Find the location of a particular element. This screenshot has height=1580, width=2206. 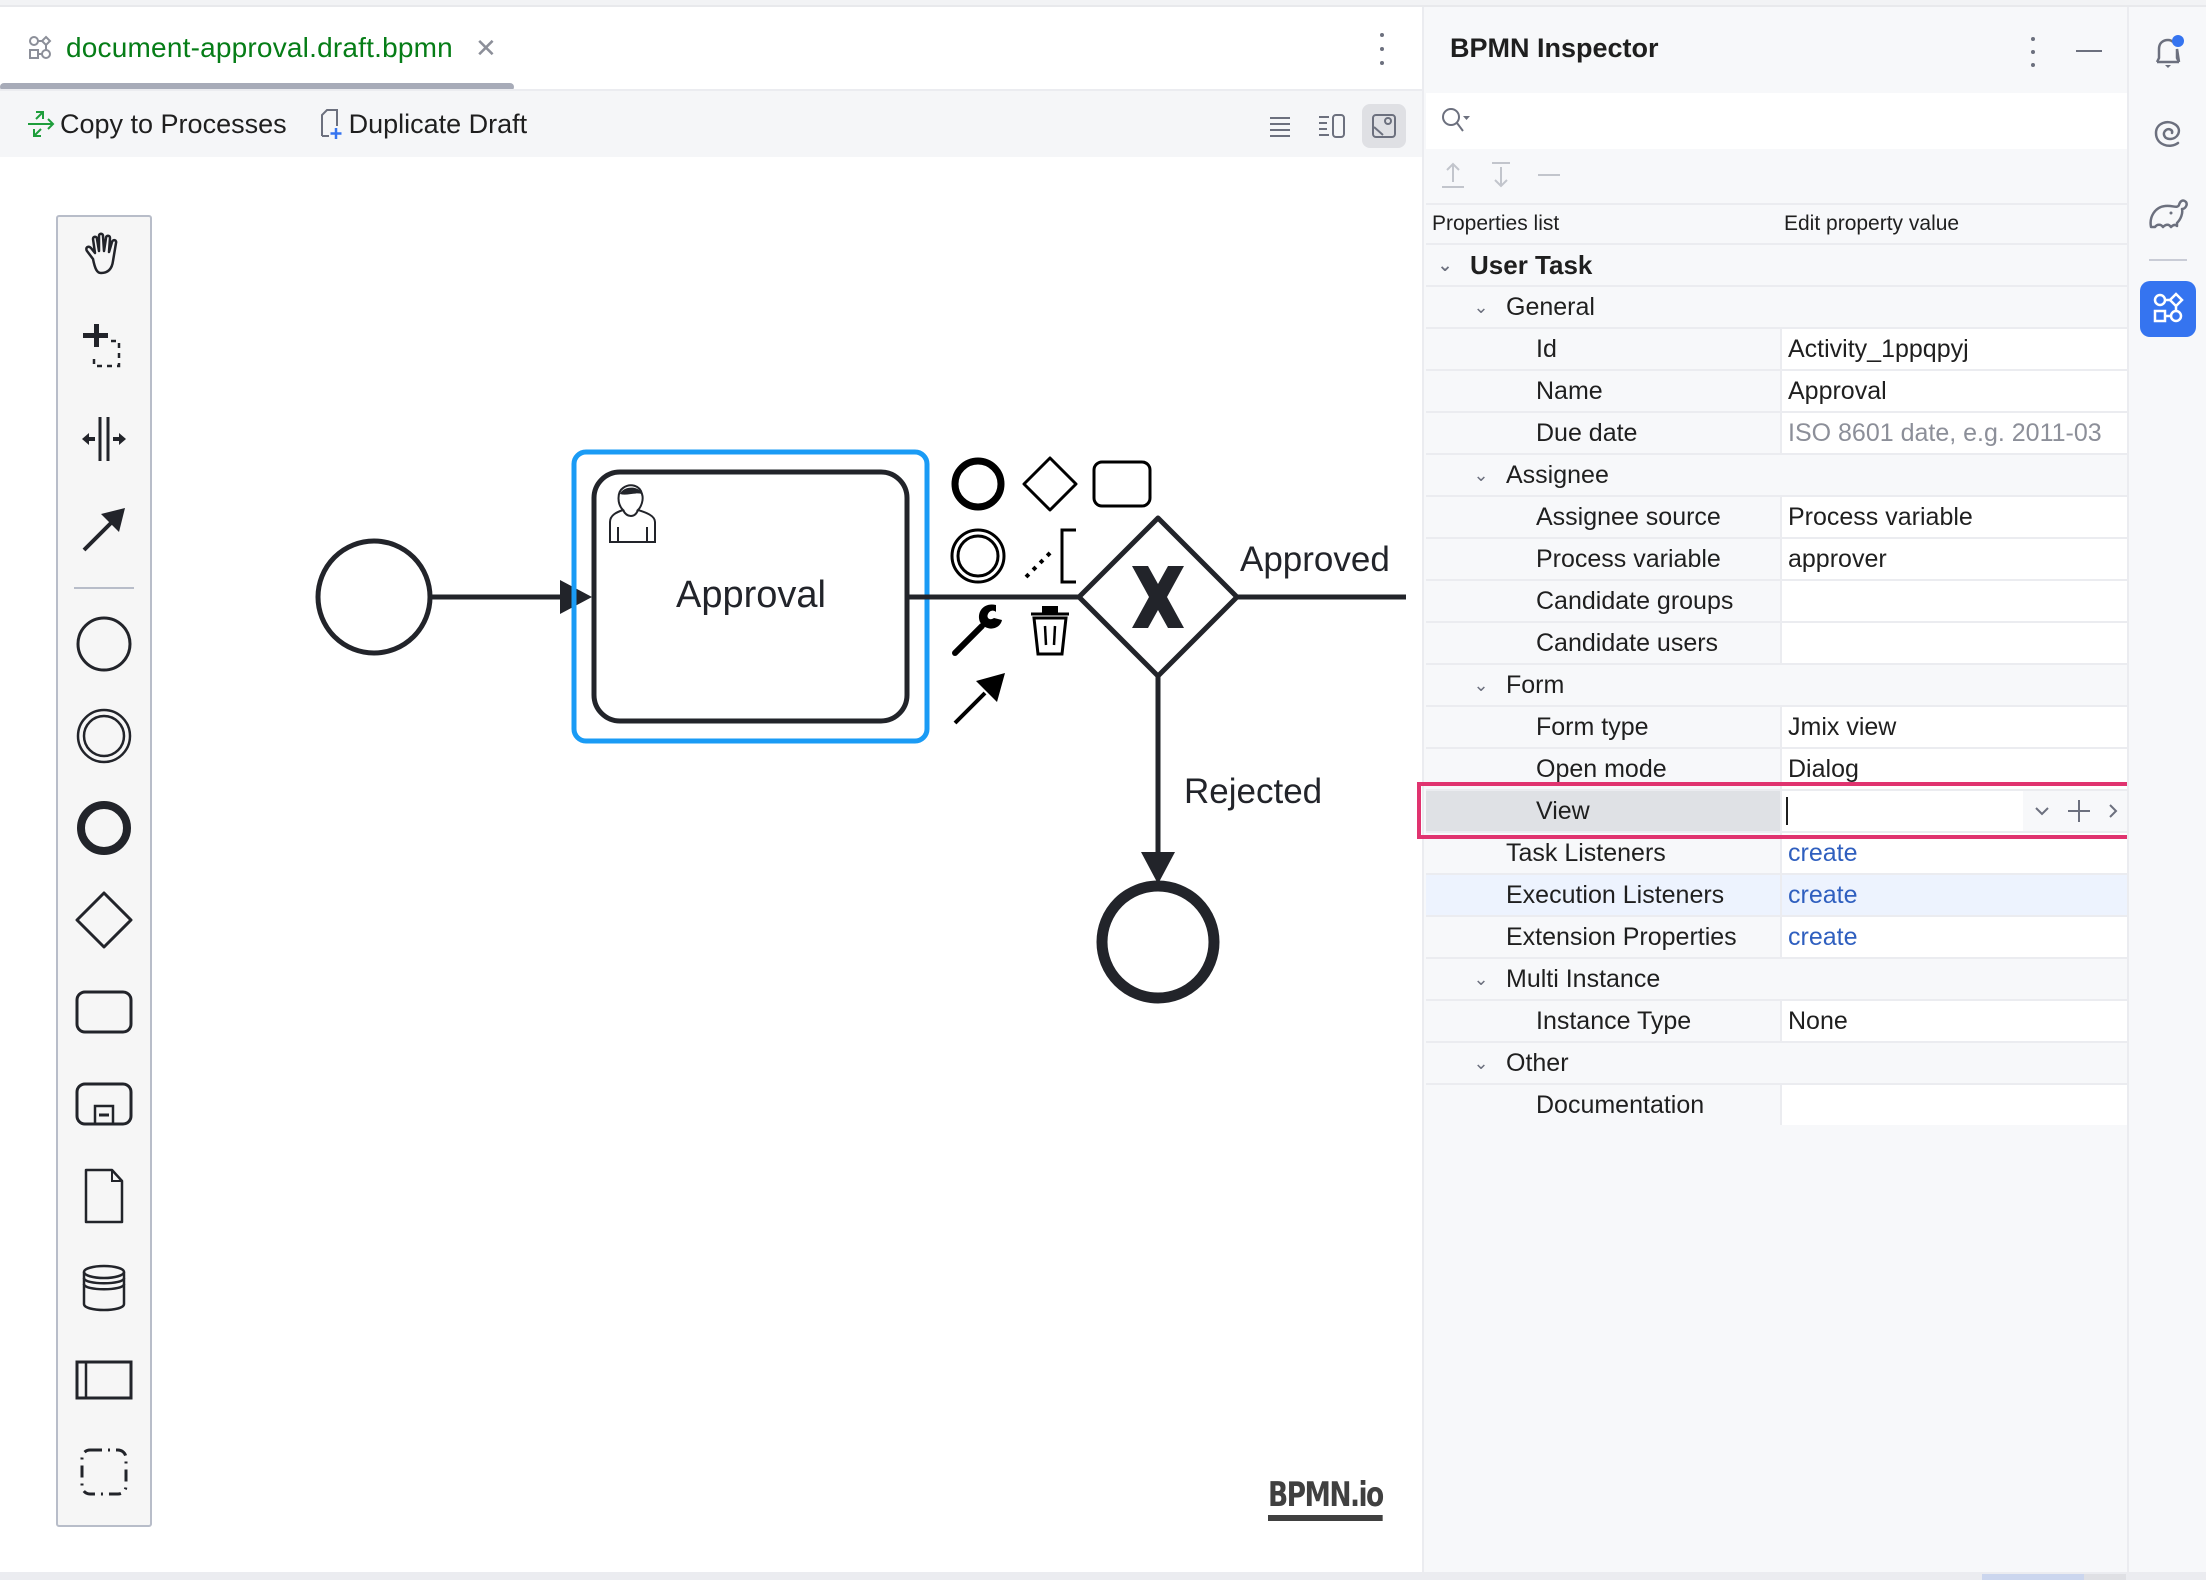

global-connect-tool is located at coordinates (104, 530).